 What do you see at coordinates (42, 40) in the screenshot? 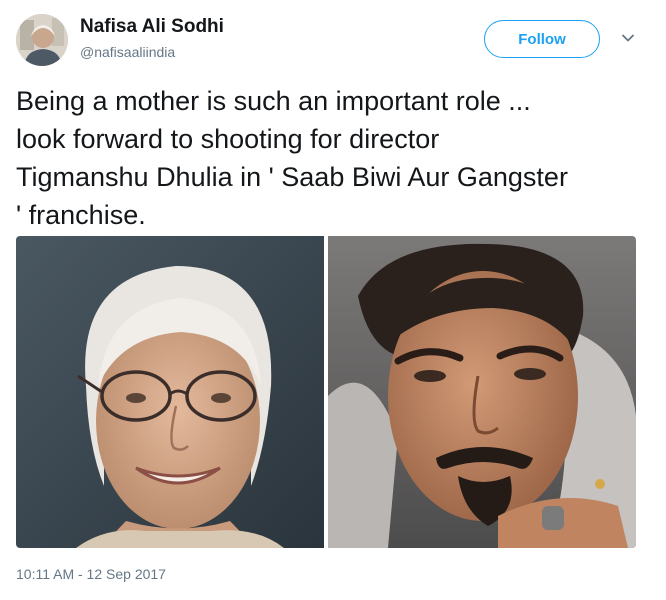
I see `avatar` at bounding box center [42, 40].